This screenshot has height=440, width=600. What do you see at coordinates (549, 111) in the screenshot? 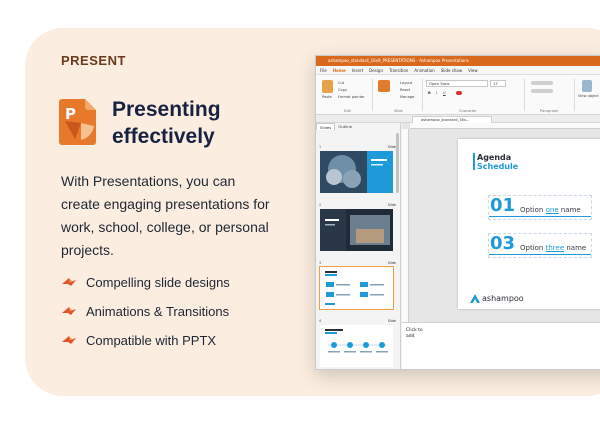
I see `paragraph-group-label: Paragraph` at bounding box center [549, 111].